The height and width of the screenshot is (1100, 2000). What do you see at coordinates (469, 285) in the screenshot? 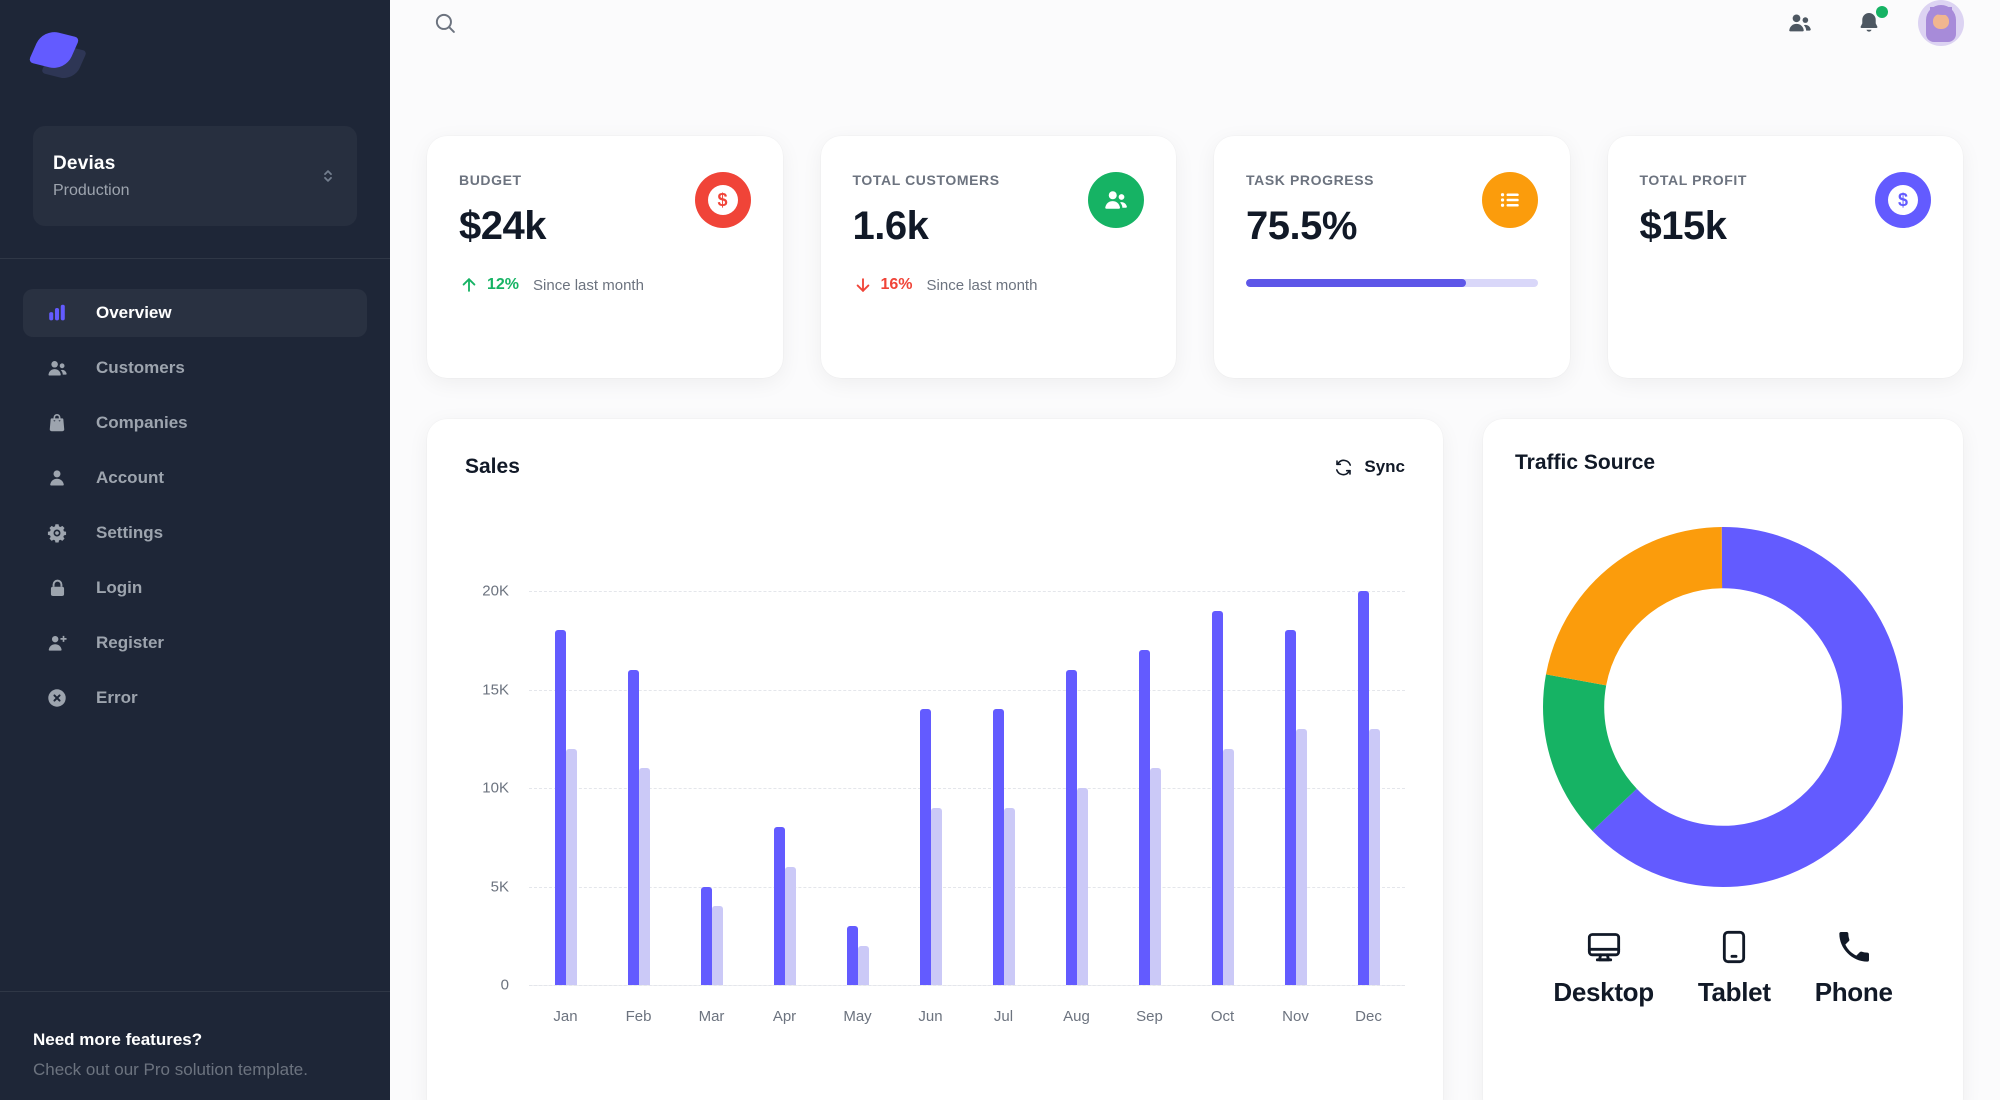
I see `arrow-up-icon` at bounding box center [469, 285].